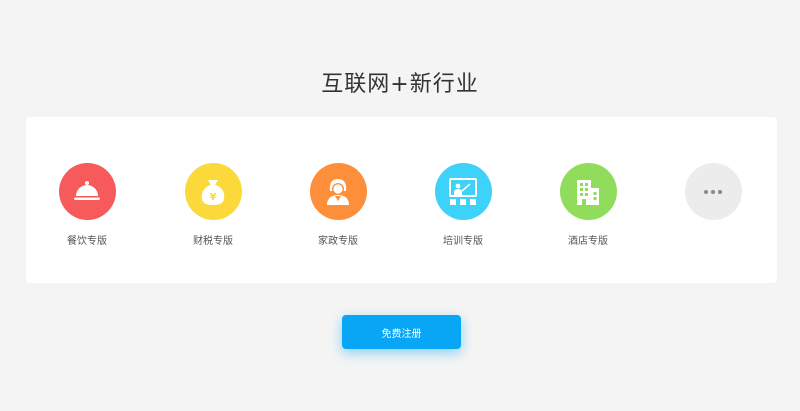 The width and height of the screenshot is (800, 411). I want to click on industry-tax-label: 财税专版, so click(213, 241).